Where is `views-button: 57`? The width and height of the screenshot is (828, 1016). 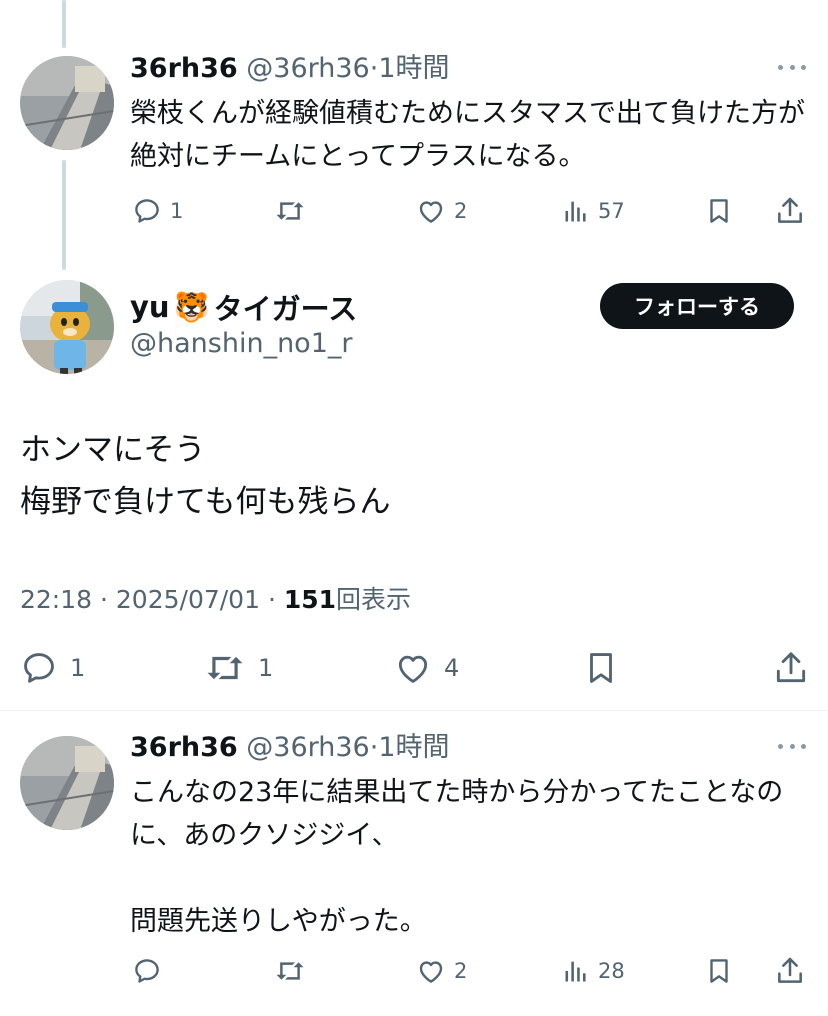 views-button: 57 is located at coordinates (593, 211).